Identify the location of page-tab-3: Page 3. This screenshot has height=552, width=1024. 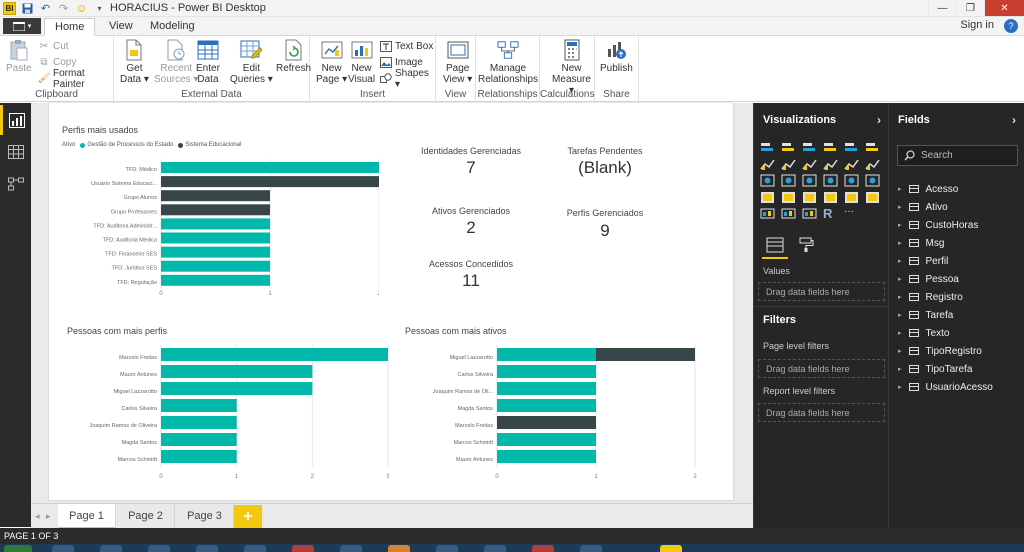
(205, 516).